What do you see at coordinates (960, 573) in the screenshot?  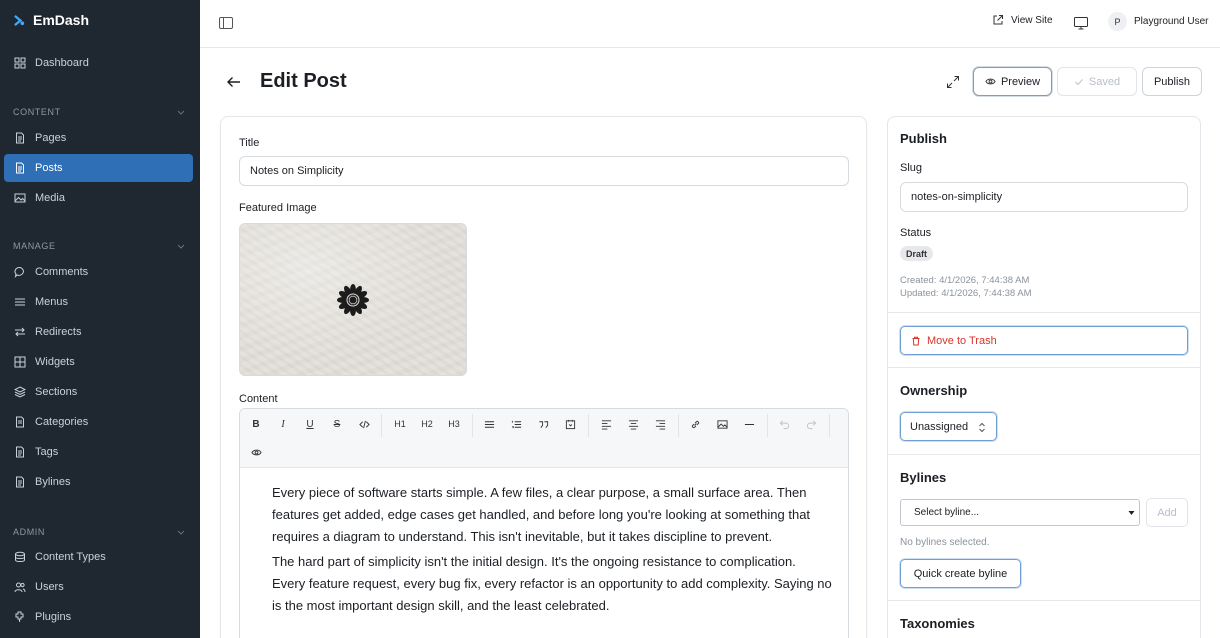 I see `quick-create-byline-button: Quick create byline` at bounding box center [960, 573].